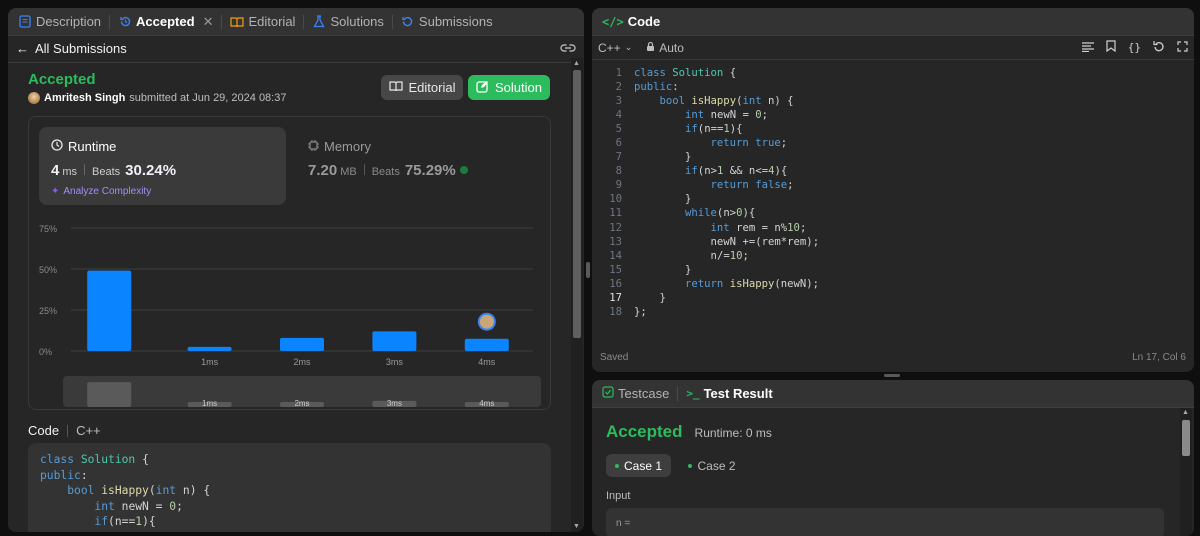 The height and width of the screenshot is (536, 1200). Describe the element at coordinates (893, 312) in the screenshot. I see `editor-line: 18};` at that location.